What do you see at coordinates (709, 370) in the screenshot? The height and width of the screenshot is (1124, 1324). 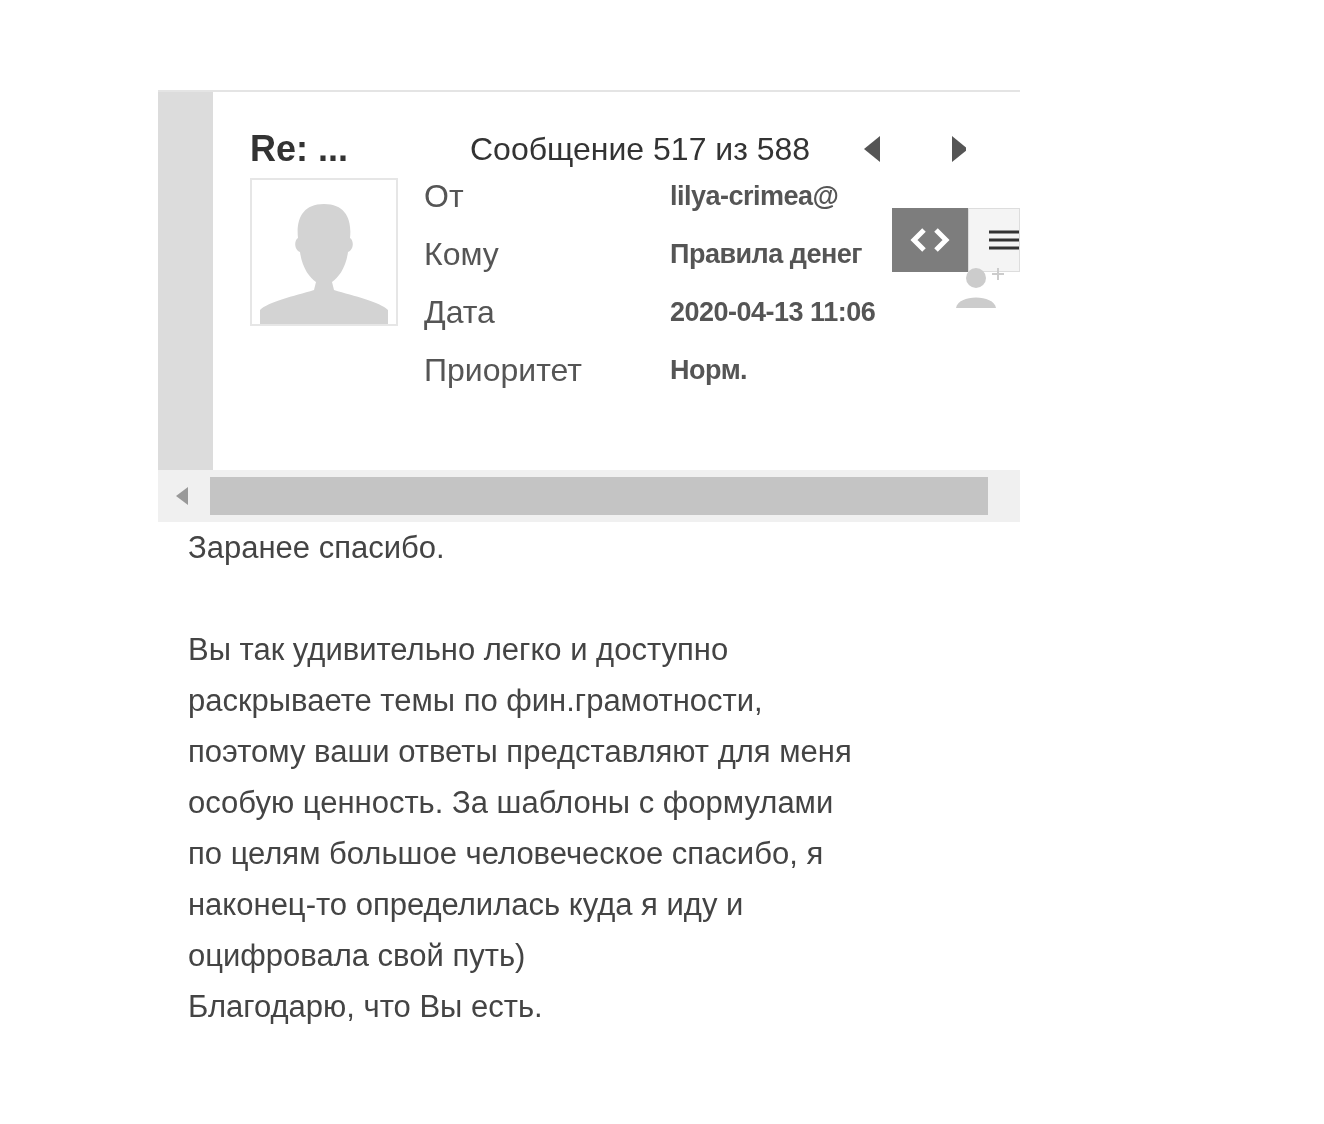 I see `field-value: Норм.` at bounding box center [709, 370].